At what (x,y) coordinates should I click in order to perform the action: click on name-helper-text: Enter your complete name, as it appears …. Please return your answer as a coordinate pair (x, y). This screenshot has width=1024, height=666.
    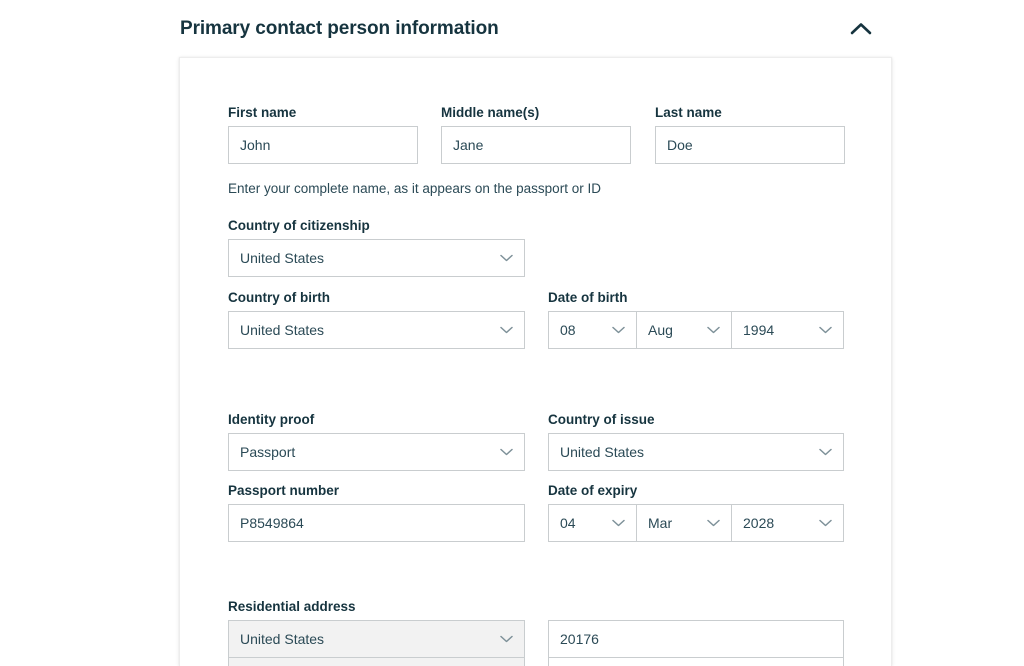
    Looking at the image, I should click on (414, 188).